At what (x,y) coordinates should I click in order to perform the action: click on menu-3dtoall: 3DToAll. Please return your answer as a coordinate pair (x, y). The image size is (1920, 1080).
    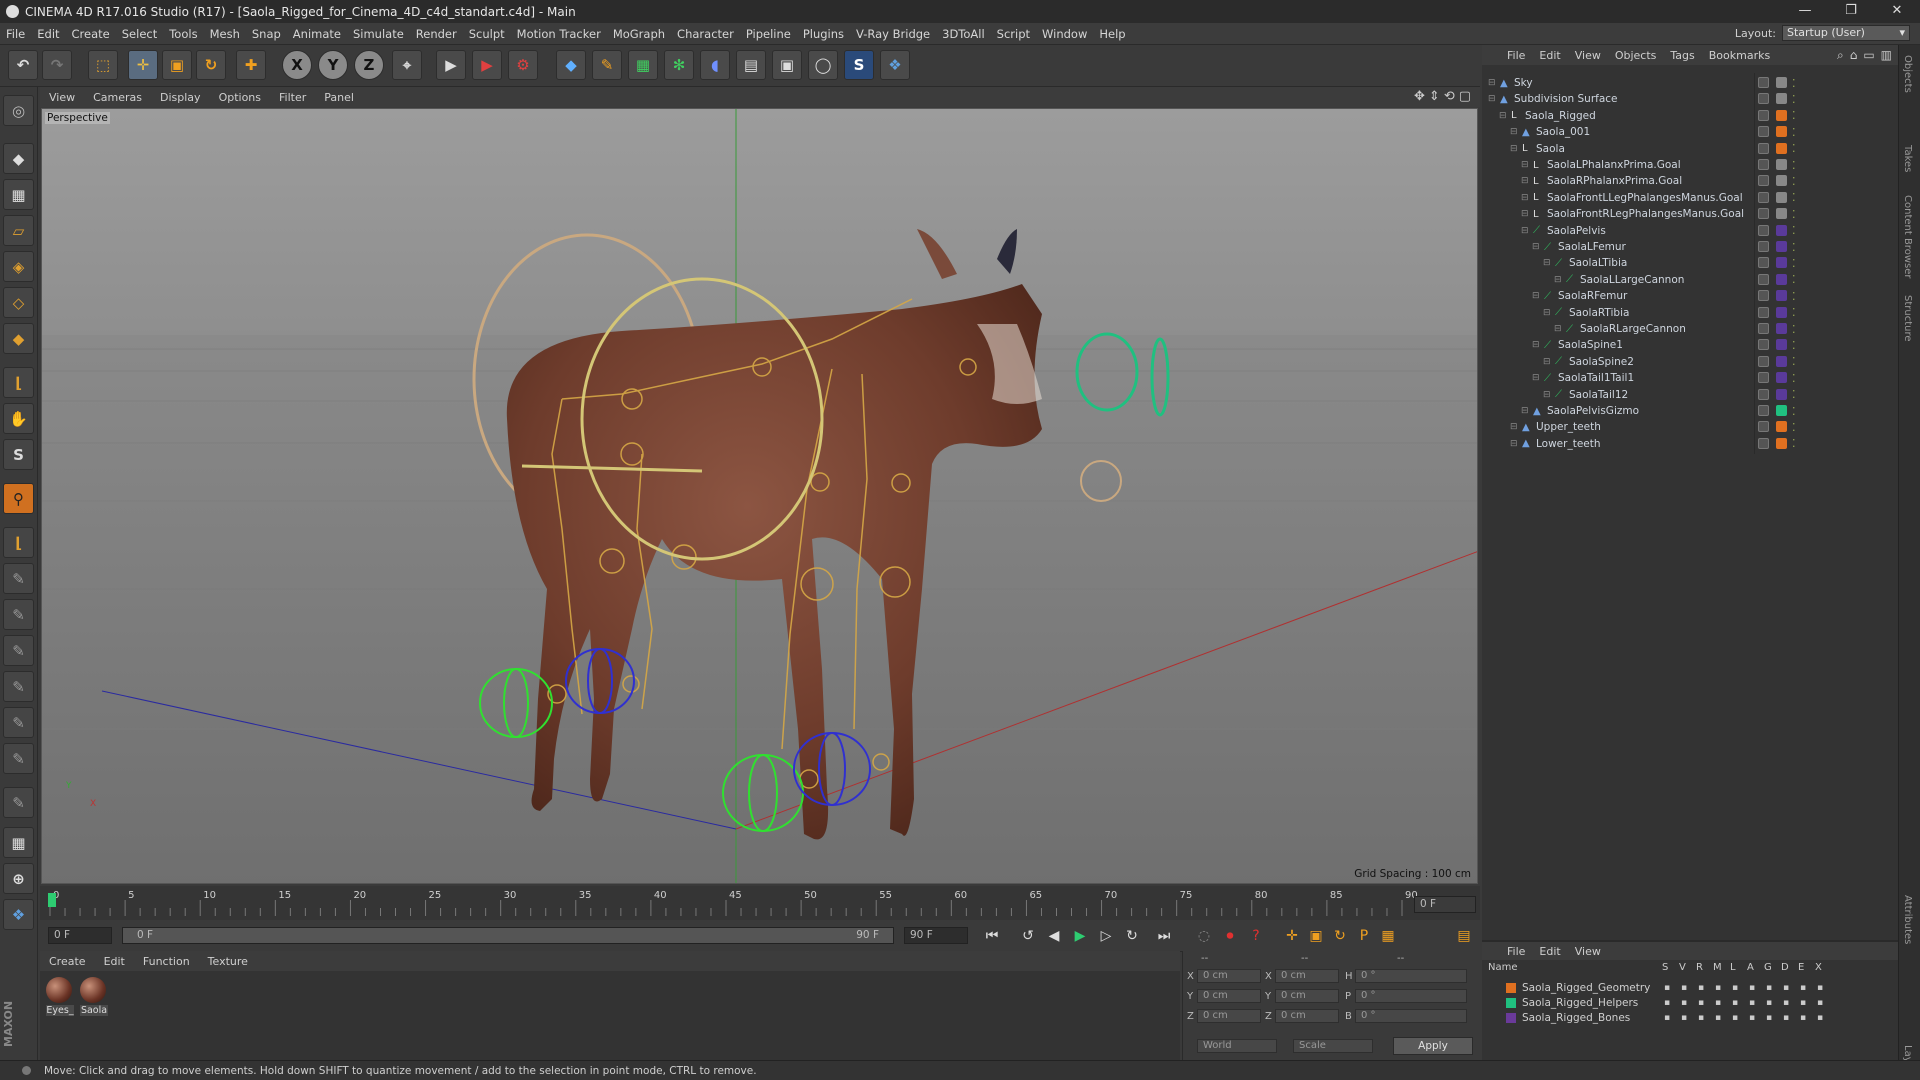
    Looking at the image, I should click on (963, 34).